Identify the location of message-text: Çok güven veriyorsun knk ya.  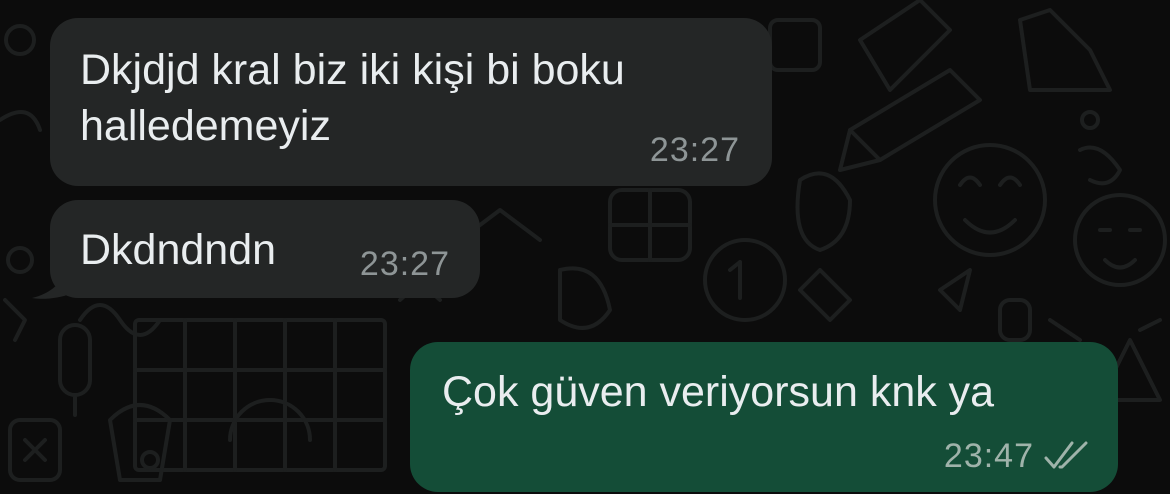
(718, 392).